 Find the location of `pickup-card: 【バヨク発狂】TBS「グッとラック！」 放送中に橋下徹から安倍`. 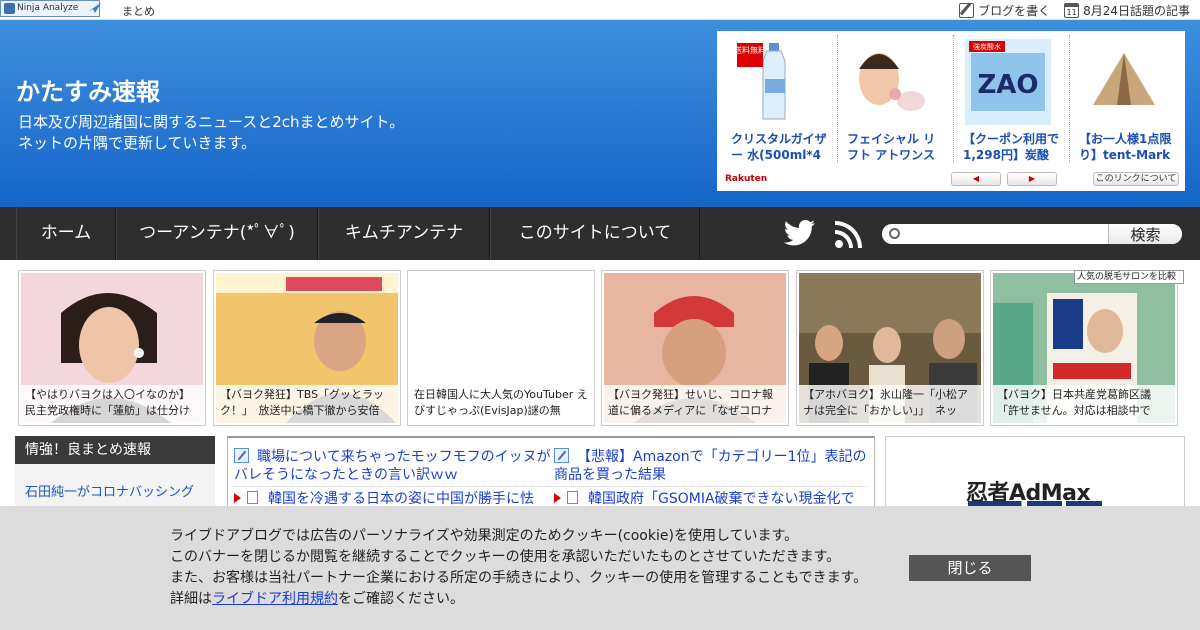

pickup-card: 【バヨク発狂】TBS「グッとラック！」 放送中に橋下徹から安倍 is located at coordinates (307, 348).